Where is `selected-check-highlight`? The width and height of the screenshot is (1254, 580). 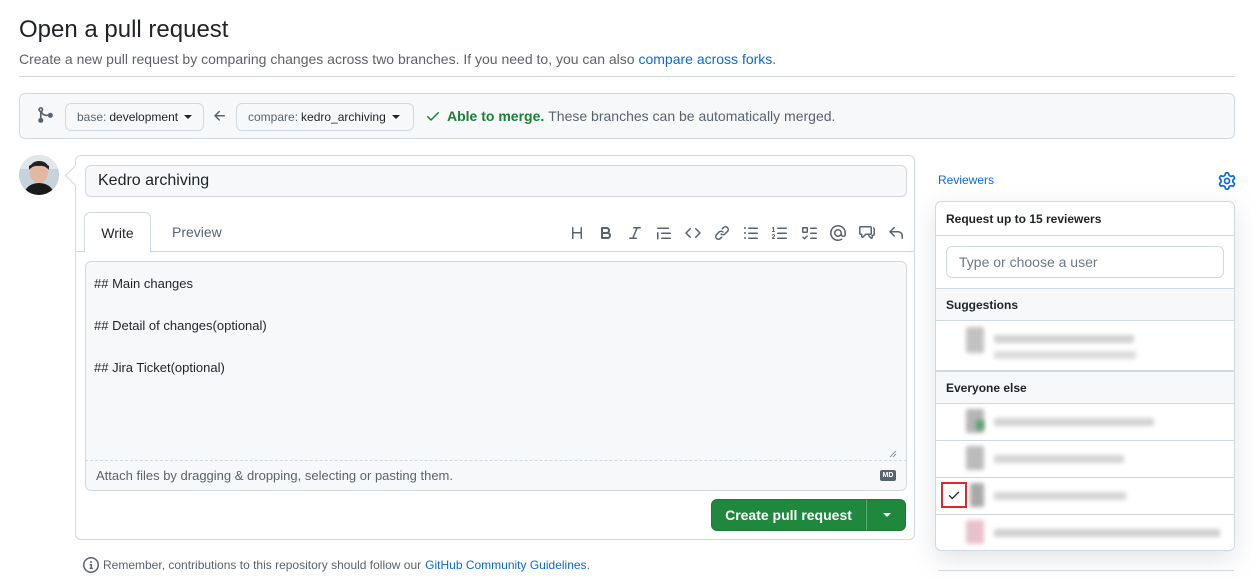
selected-check-highlight is located at coordinates (954, 495).